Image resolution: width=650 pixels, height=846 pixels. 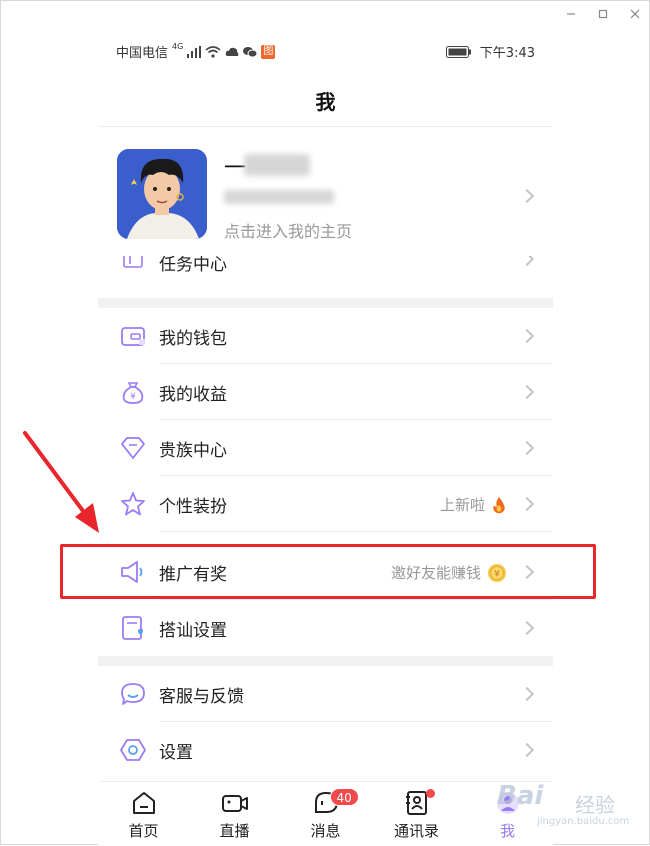 I want to click on page-title: 我, so click(x=325, y=102).